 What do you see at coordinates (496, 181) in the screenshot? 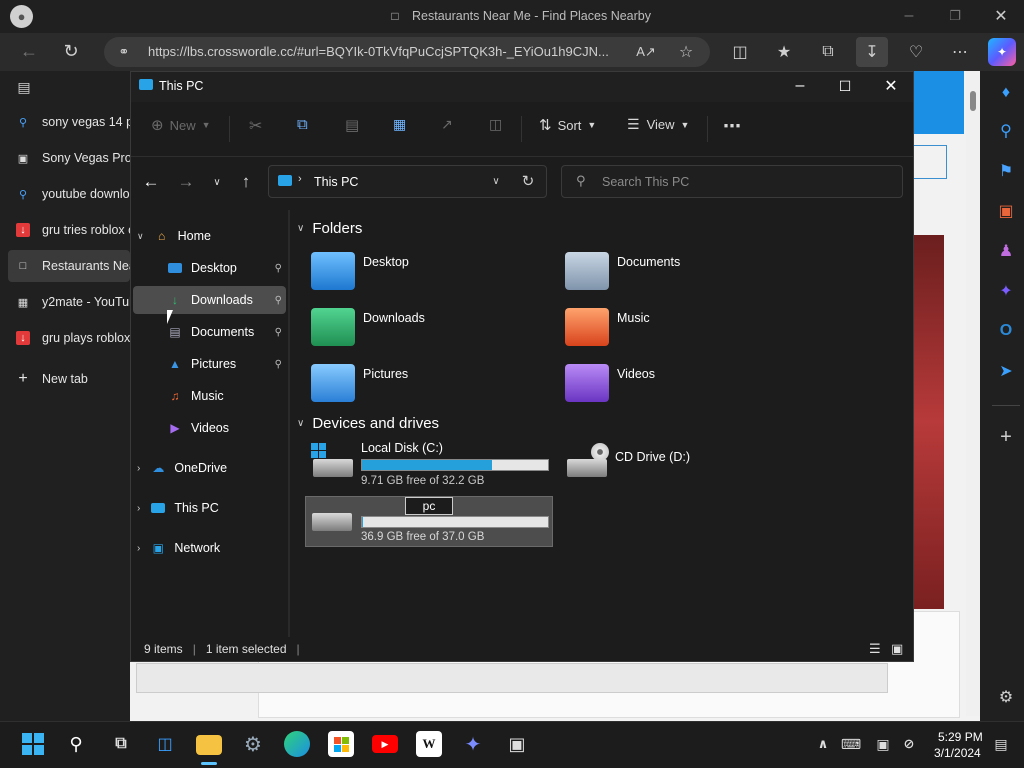
I see `chevron-down-icon: ∨` at bounding box center [496, 181].